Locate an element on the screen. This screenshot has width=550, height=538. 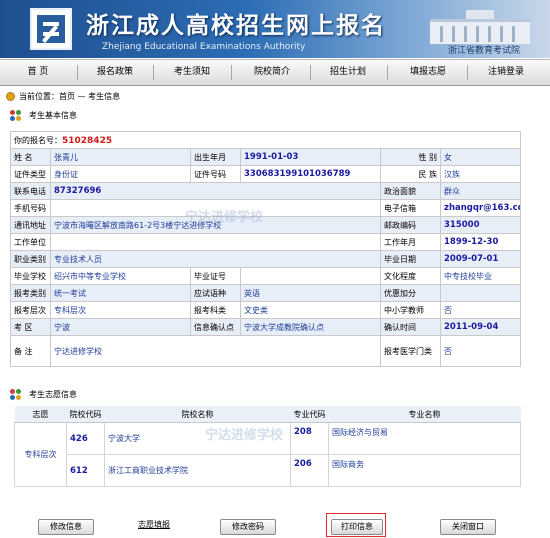
birth-value: 1991-01-03 is located at coordinates (271, 157).